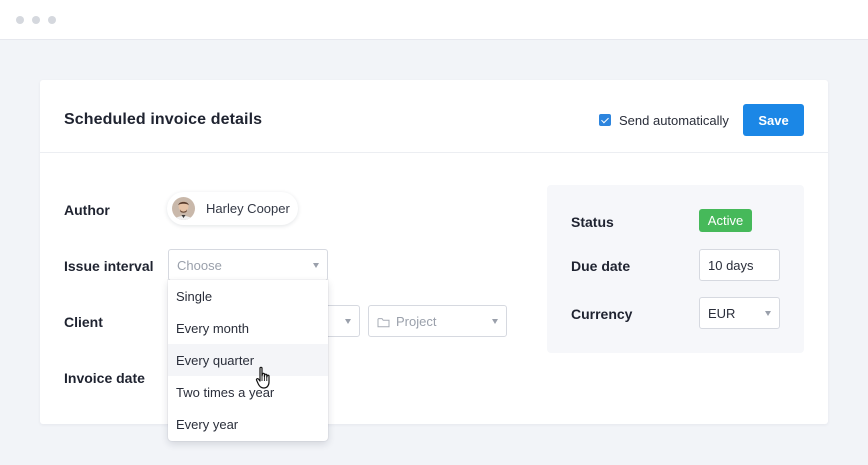  I want to click on status-badge: Active, so click(725, 220).